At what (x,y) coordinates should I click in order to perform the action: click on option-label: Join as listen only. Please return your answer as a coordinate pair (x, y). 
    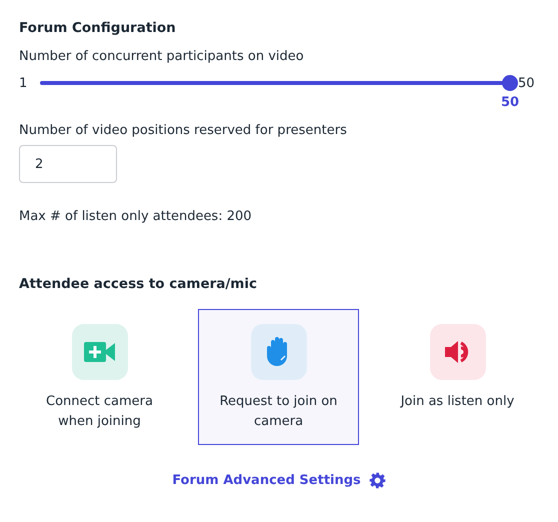
    Looking at the image, I should click on (457, 402).